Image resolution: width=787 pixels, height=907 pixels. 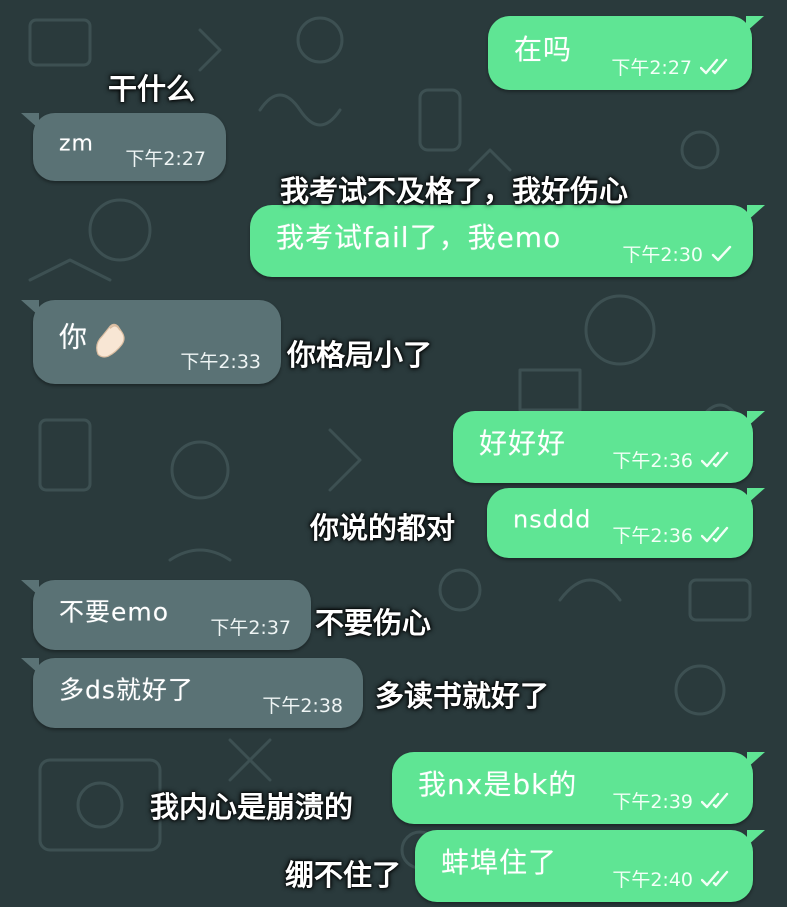 What do you see at coordinates (343, 875) in the screenshot?
I see `caption-text: 绷不住了` at bounding box center [343, 875].